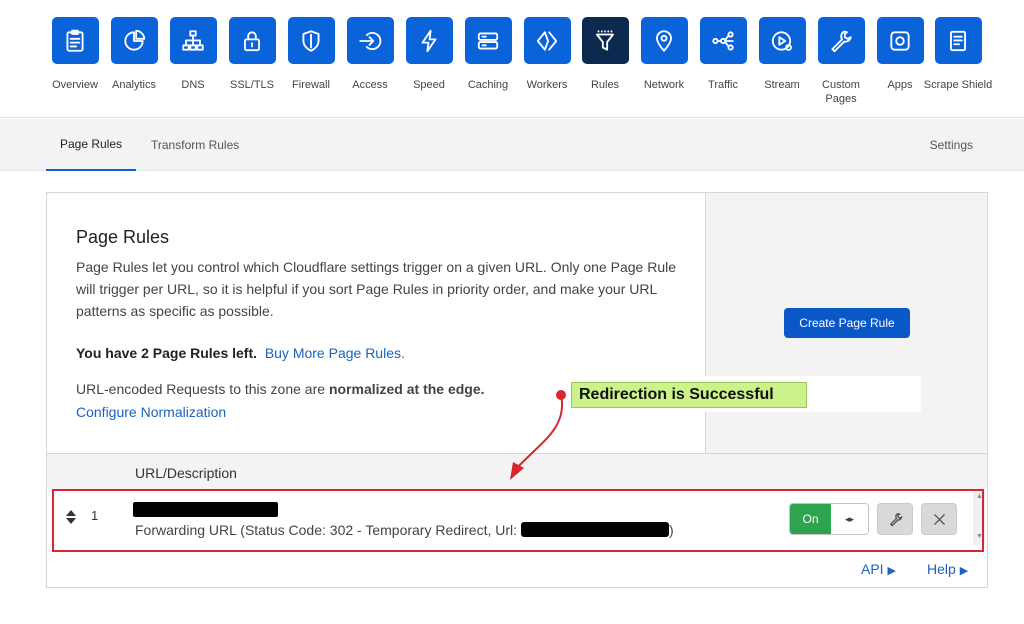  Describe the element at coordinates (547, 40) in the screenshot. I see `workers-icon` at that location.